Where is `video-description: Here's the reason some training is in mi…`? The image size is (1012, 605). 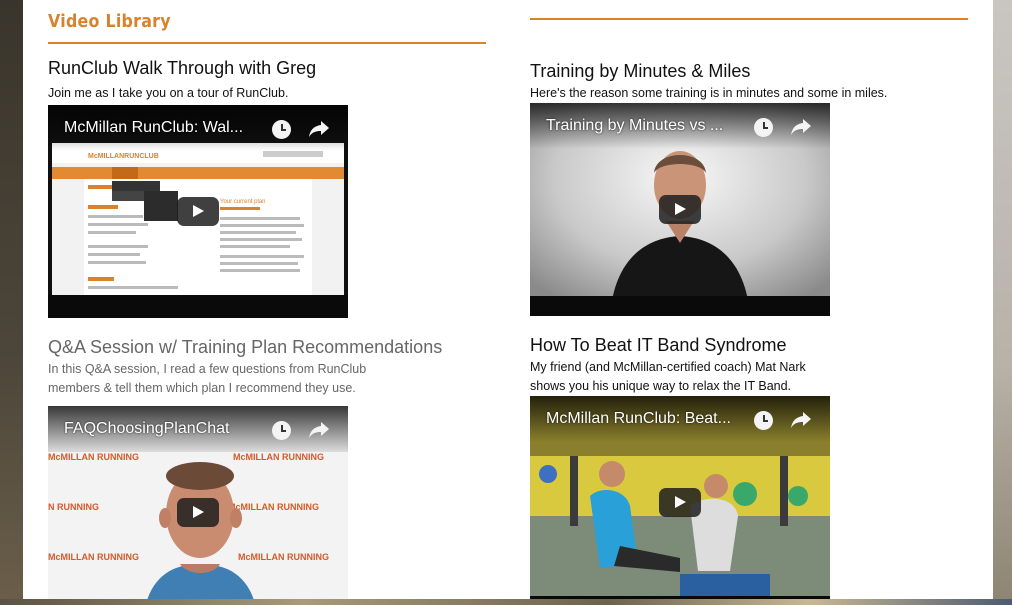
video-description: Here's the reason some training is in mi… is located at coordinates (708, 93).